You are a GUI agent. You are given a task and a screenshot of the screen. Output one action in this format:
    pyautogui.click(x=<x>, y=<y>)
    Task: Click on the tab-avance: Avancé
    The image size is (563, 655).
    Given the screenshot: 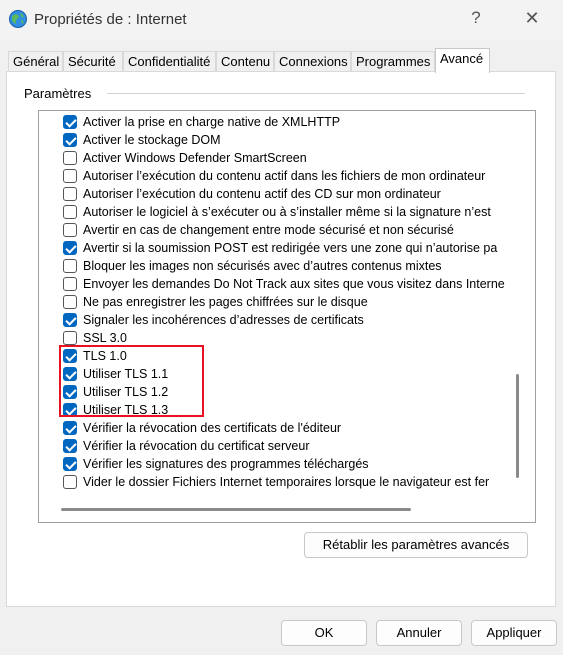 What is the action you would take?
    pyautogui.click(x=462, y=60)
    